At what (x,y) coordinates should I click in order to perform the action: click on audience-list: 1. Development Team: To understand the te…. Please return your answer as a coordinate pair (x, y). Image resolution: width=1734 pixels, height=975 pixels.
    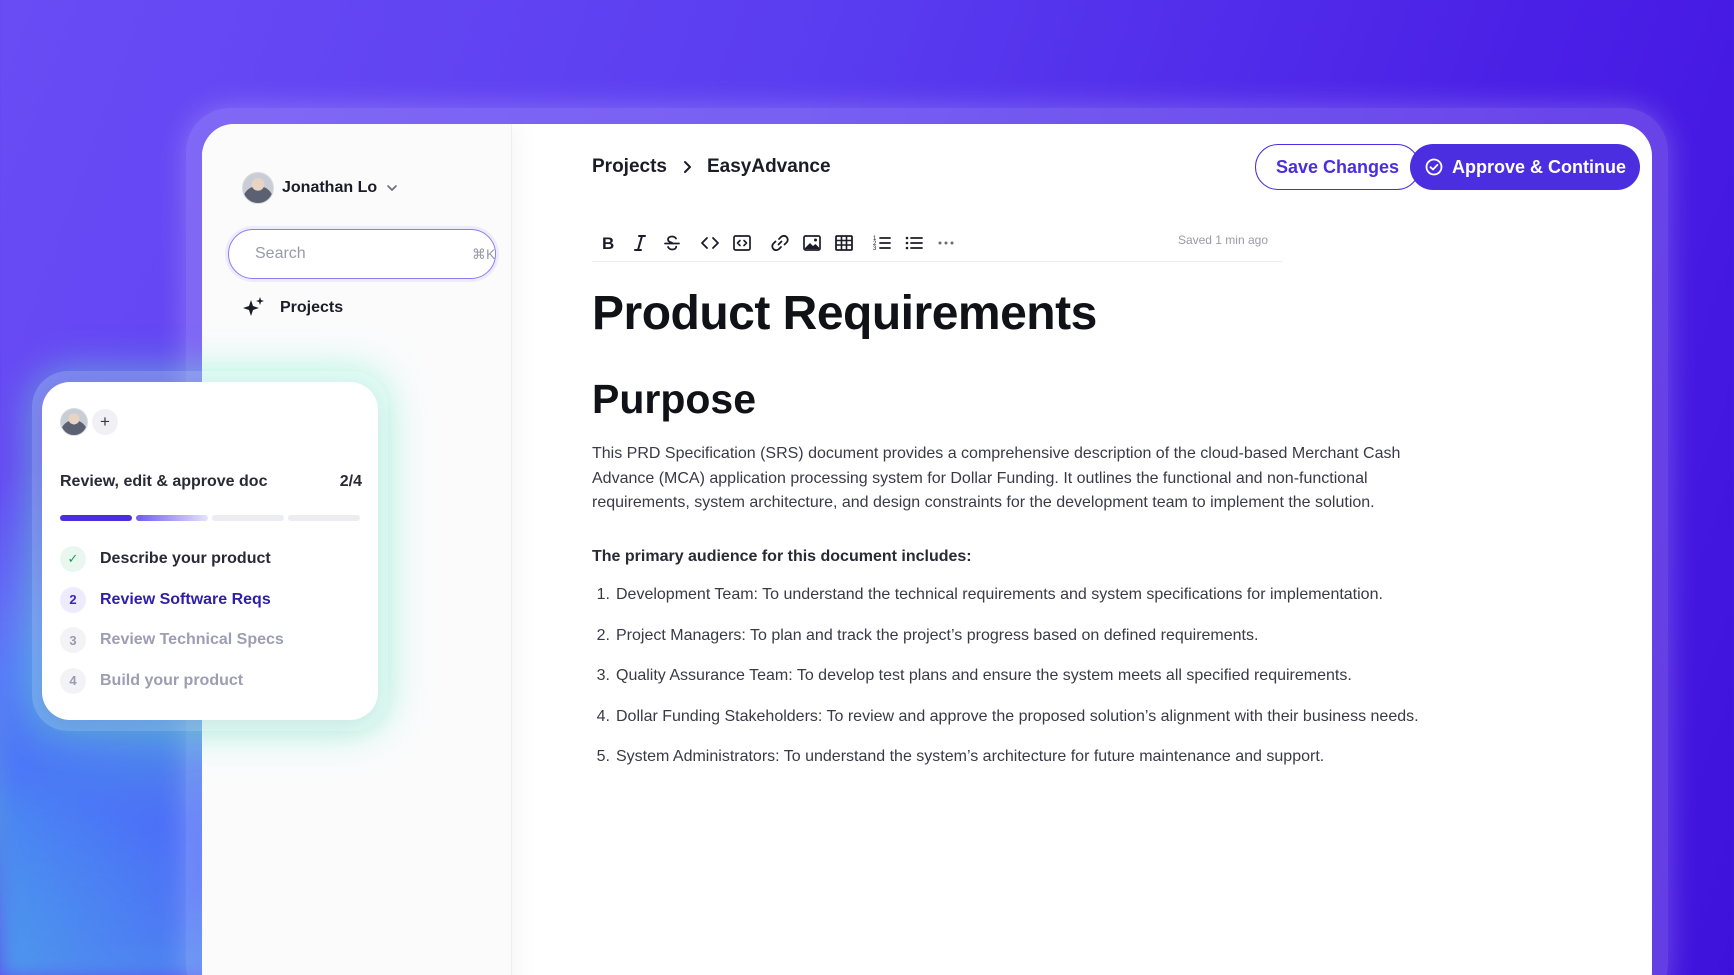
    Looking at the image, I should click on (1005, 687).